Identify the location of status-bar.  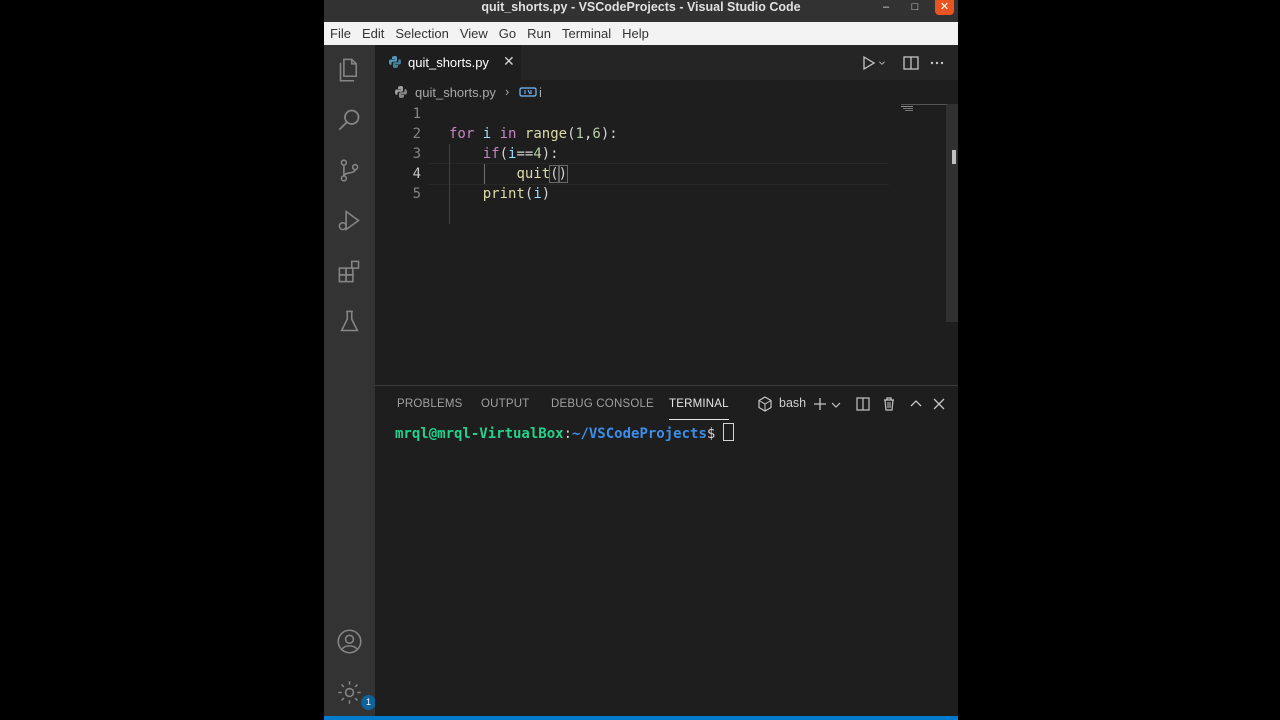
(641, 718).